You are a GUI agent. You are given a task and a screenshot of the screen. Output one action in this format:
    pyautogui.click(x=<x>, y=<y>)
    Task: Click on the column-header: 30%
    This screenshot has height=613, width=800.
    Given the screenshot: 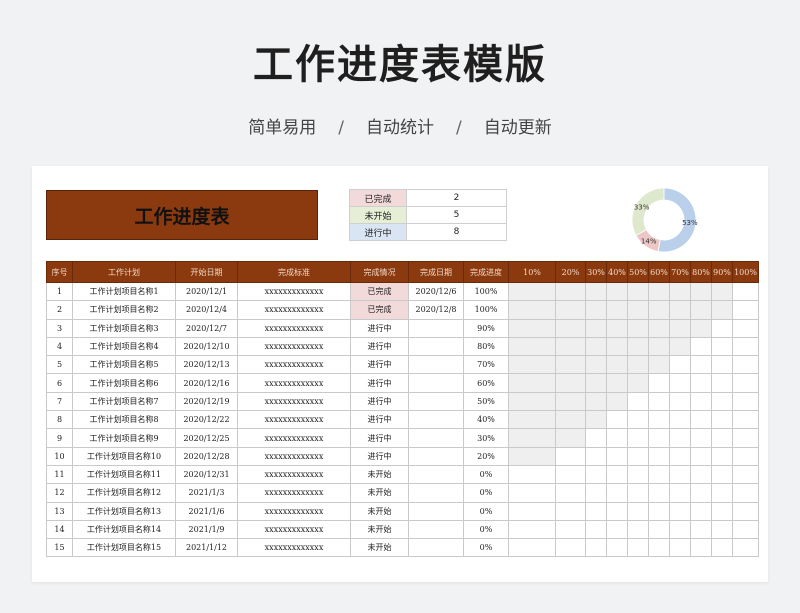 What is the action you would take?
    pyautogui.click(x=596, y=272)
    